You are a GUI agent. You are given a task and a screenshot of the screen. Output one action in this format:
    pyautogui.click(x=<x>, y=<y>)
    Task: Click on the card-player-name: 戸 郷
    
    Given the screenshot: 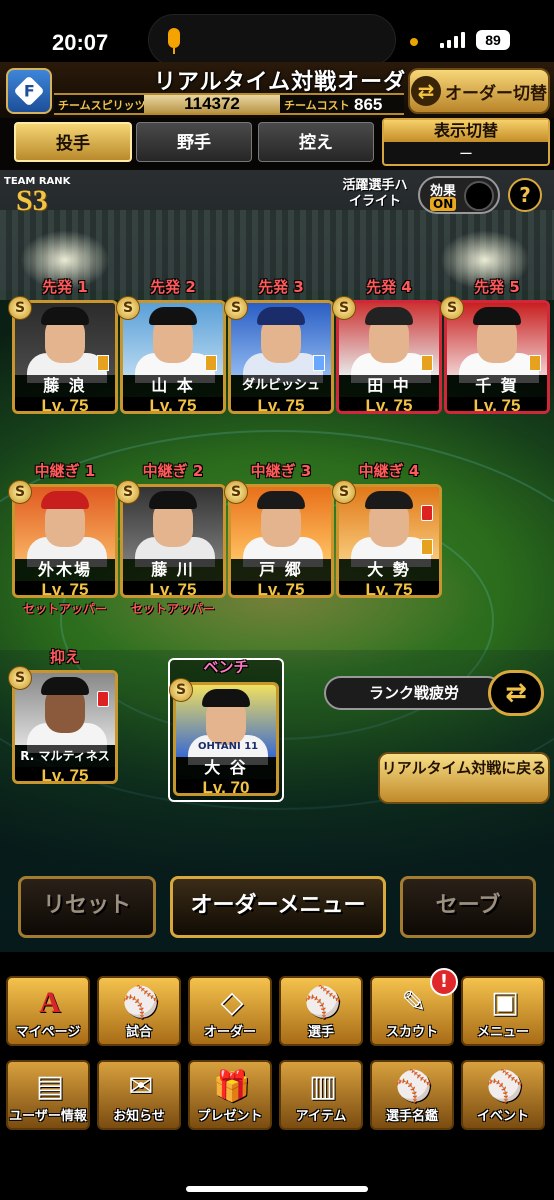 What is the action you would take?
    pyautogui.click(x=281, y=570)
    